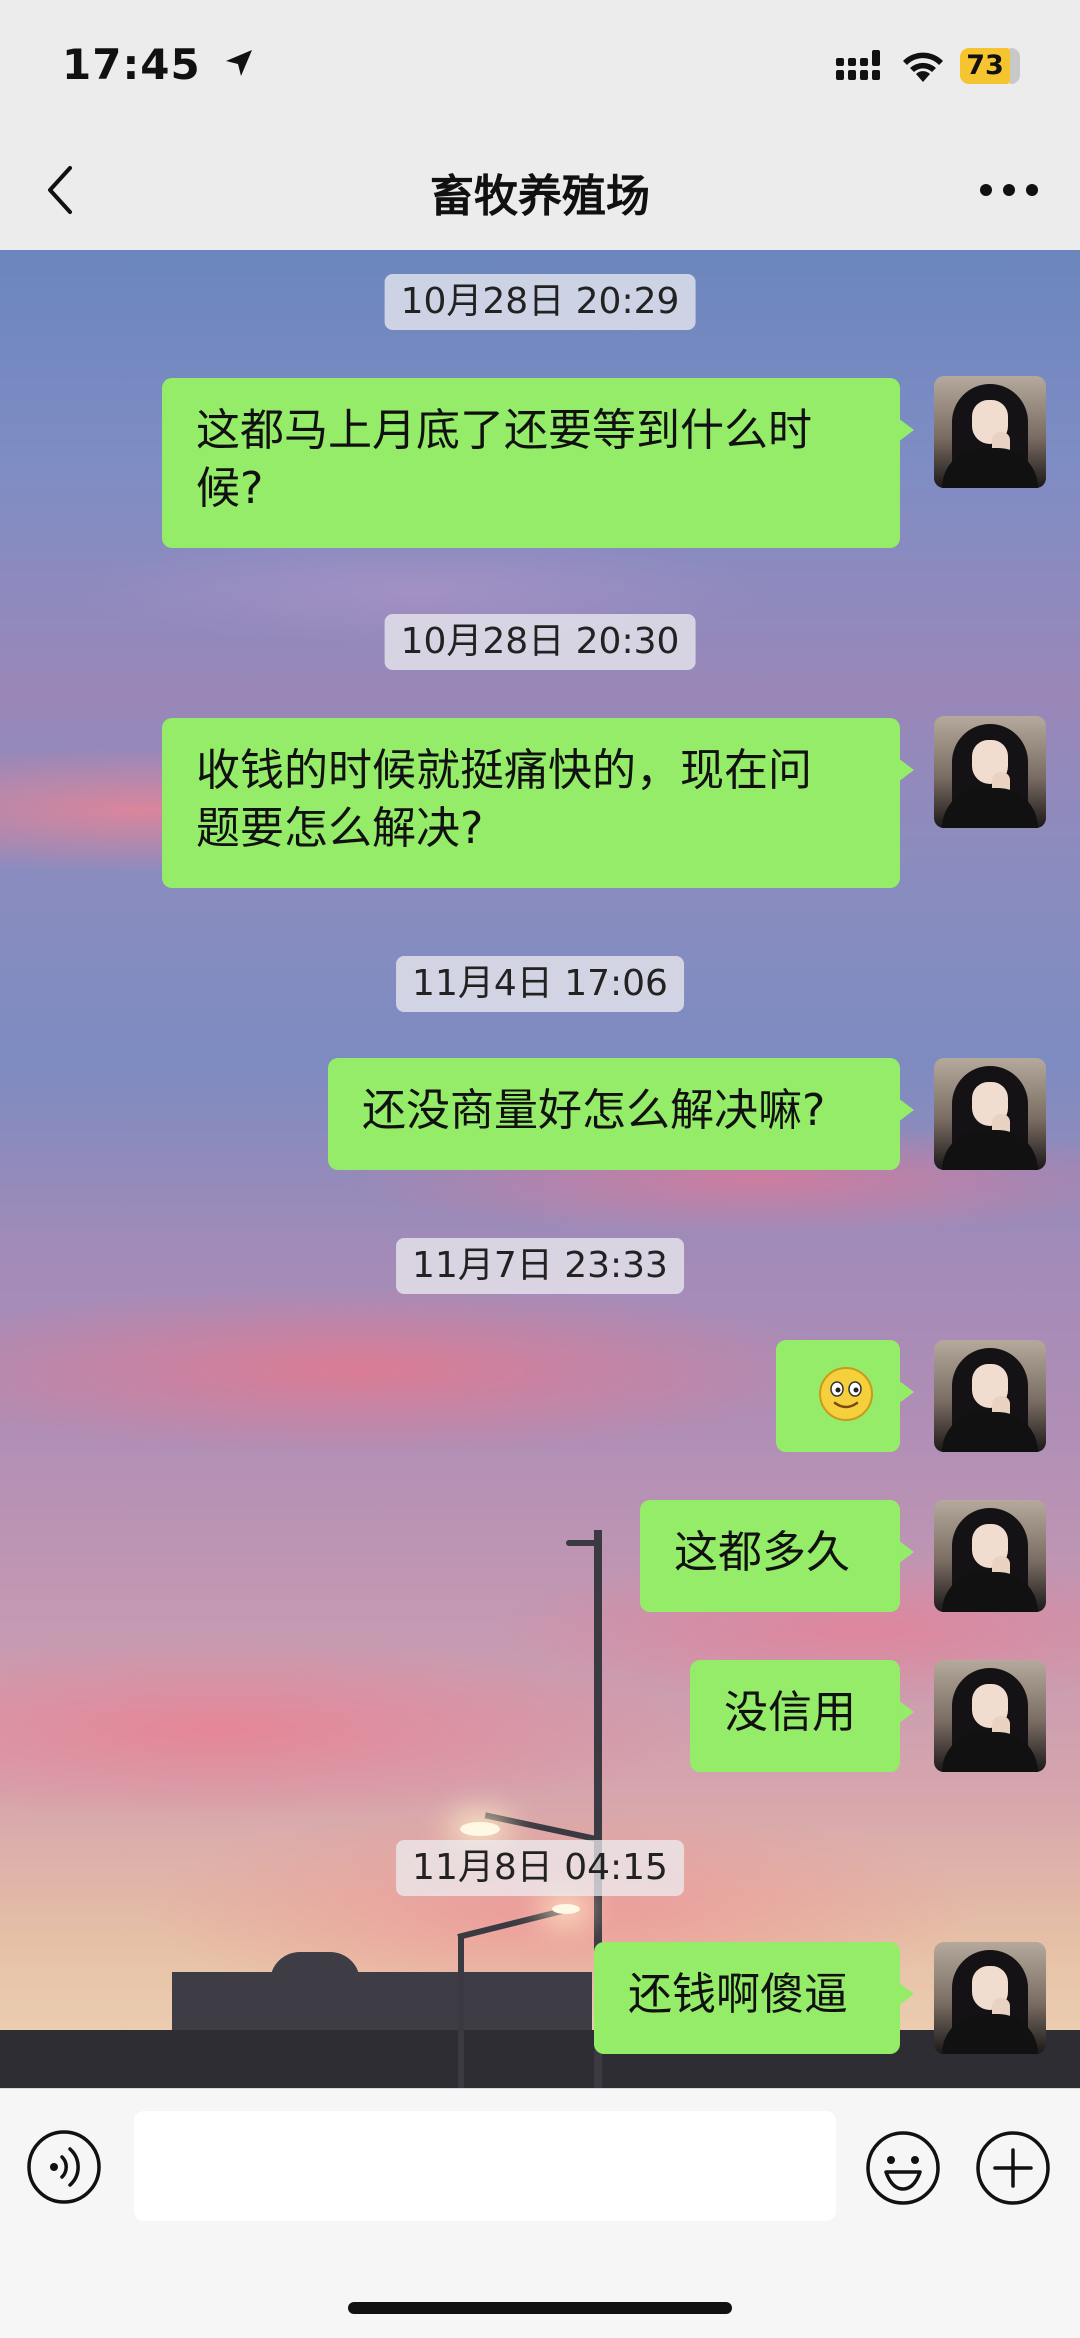 The width and height of the screenshot is (1080, 2338). I want to click on message-bubble, so click(845, 1396).